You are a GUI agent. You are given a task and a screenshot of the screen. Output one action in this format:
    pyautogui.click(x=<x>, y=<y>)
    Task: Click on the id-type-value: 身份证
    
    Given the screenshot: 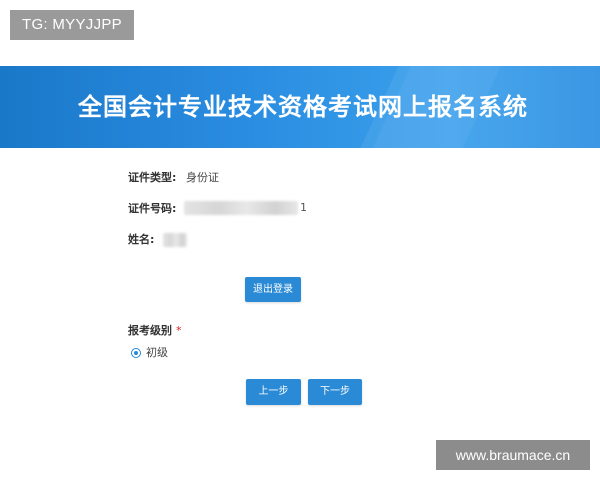 What is the action you would take?
    pyautogui.click(x=202, y=177)
    